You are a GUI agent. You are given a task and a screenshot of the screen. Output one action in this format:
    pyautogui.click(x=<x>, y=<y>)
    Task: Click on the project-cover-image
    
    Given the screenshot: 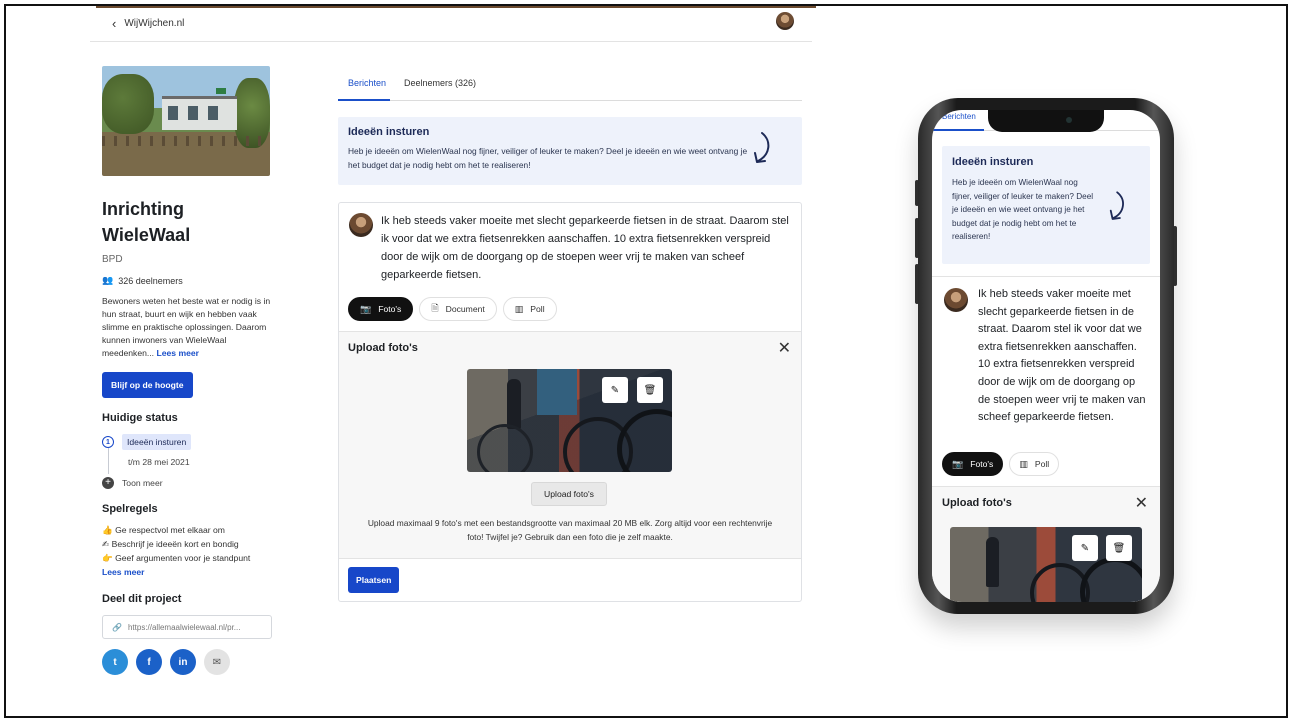 What is the action you would take?
    pyautogui.click(x=186, y=121)
    